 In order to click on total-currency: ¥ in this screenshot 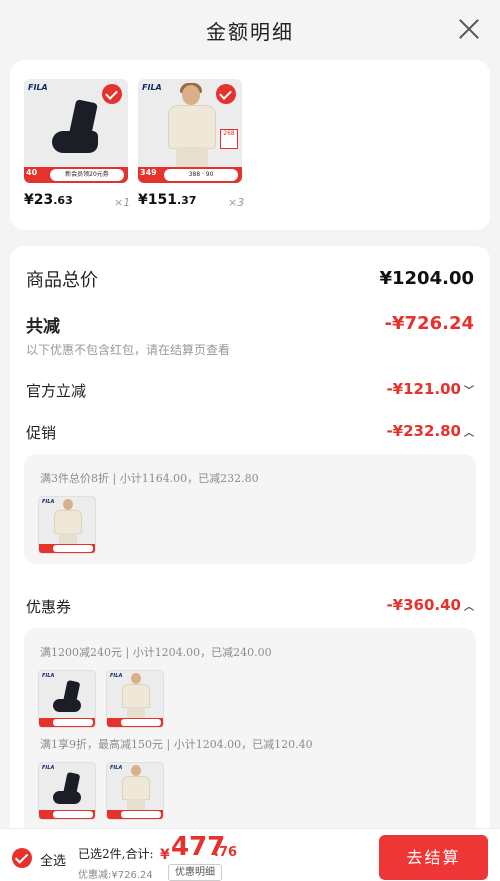, I will do `click(165, 855)`.